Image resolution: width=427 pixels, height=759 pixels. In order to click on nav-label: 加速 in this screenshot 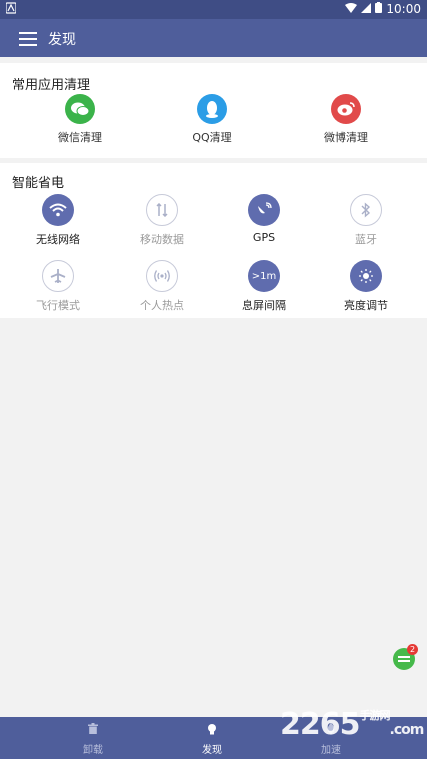, I will do `click(331, 750)`.